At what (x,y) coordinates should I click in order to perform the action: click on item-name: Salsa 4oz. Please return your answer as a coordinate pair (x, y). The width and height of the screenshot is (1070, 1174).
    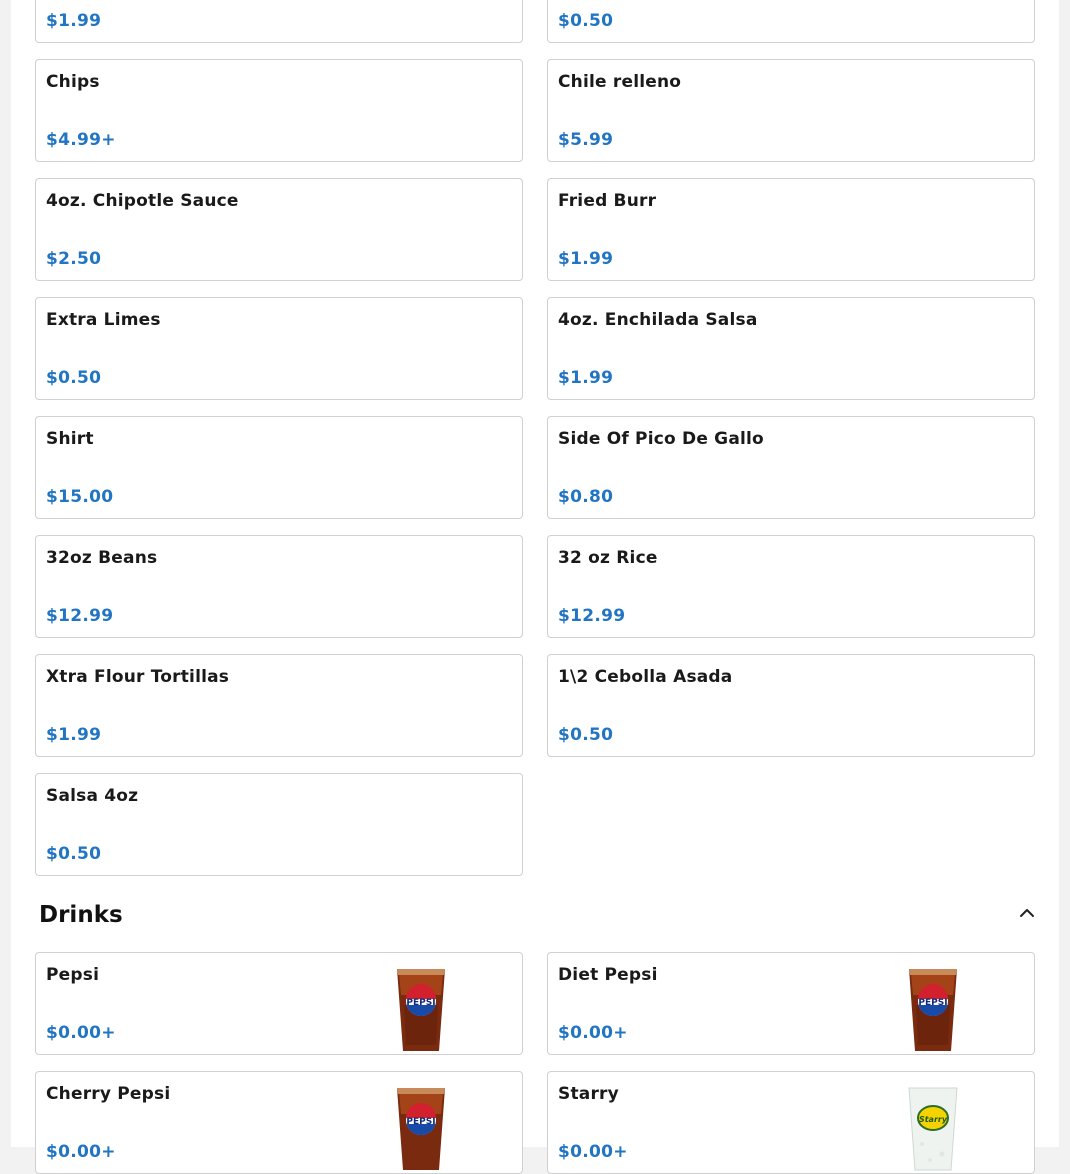
    Looking at the image, I should click on (92, 796).